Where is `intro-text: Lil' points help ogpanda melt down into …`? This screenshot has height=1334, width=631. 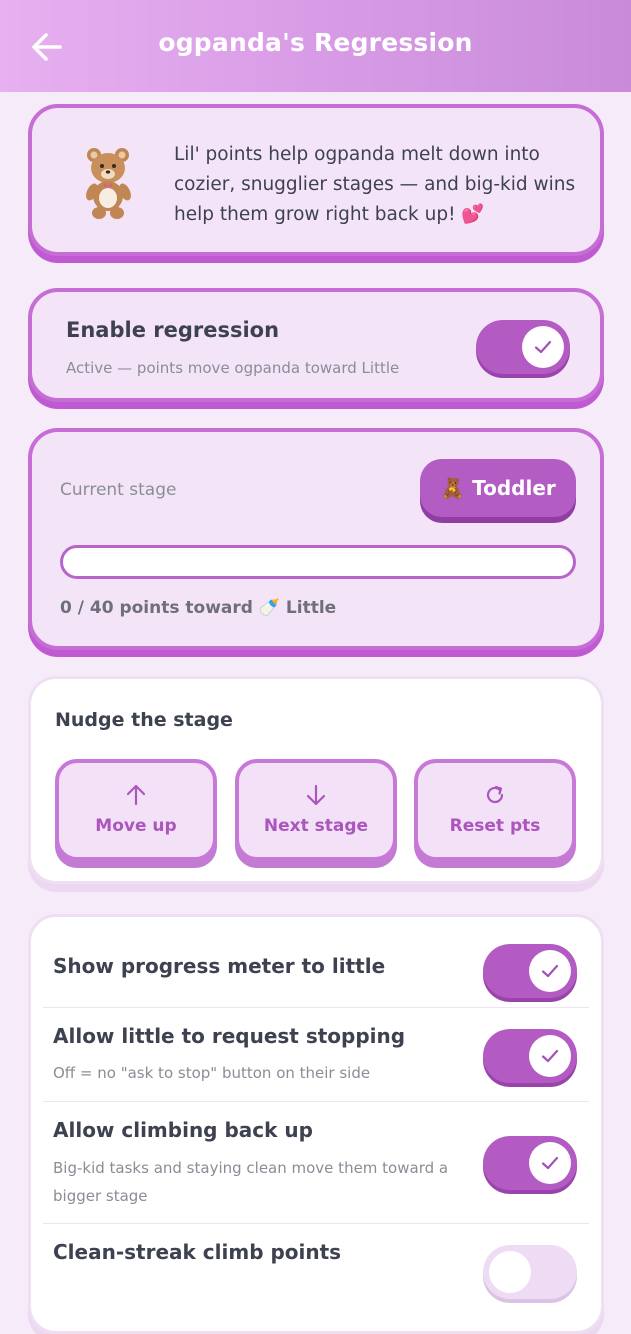 intro-text: Lil' points help ogpanda melt down into … is located at coordinates (375, 184).